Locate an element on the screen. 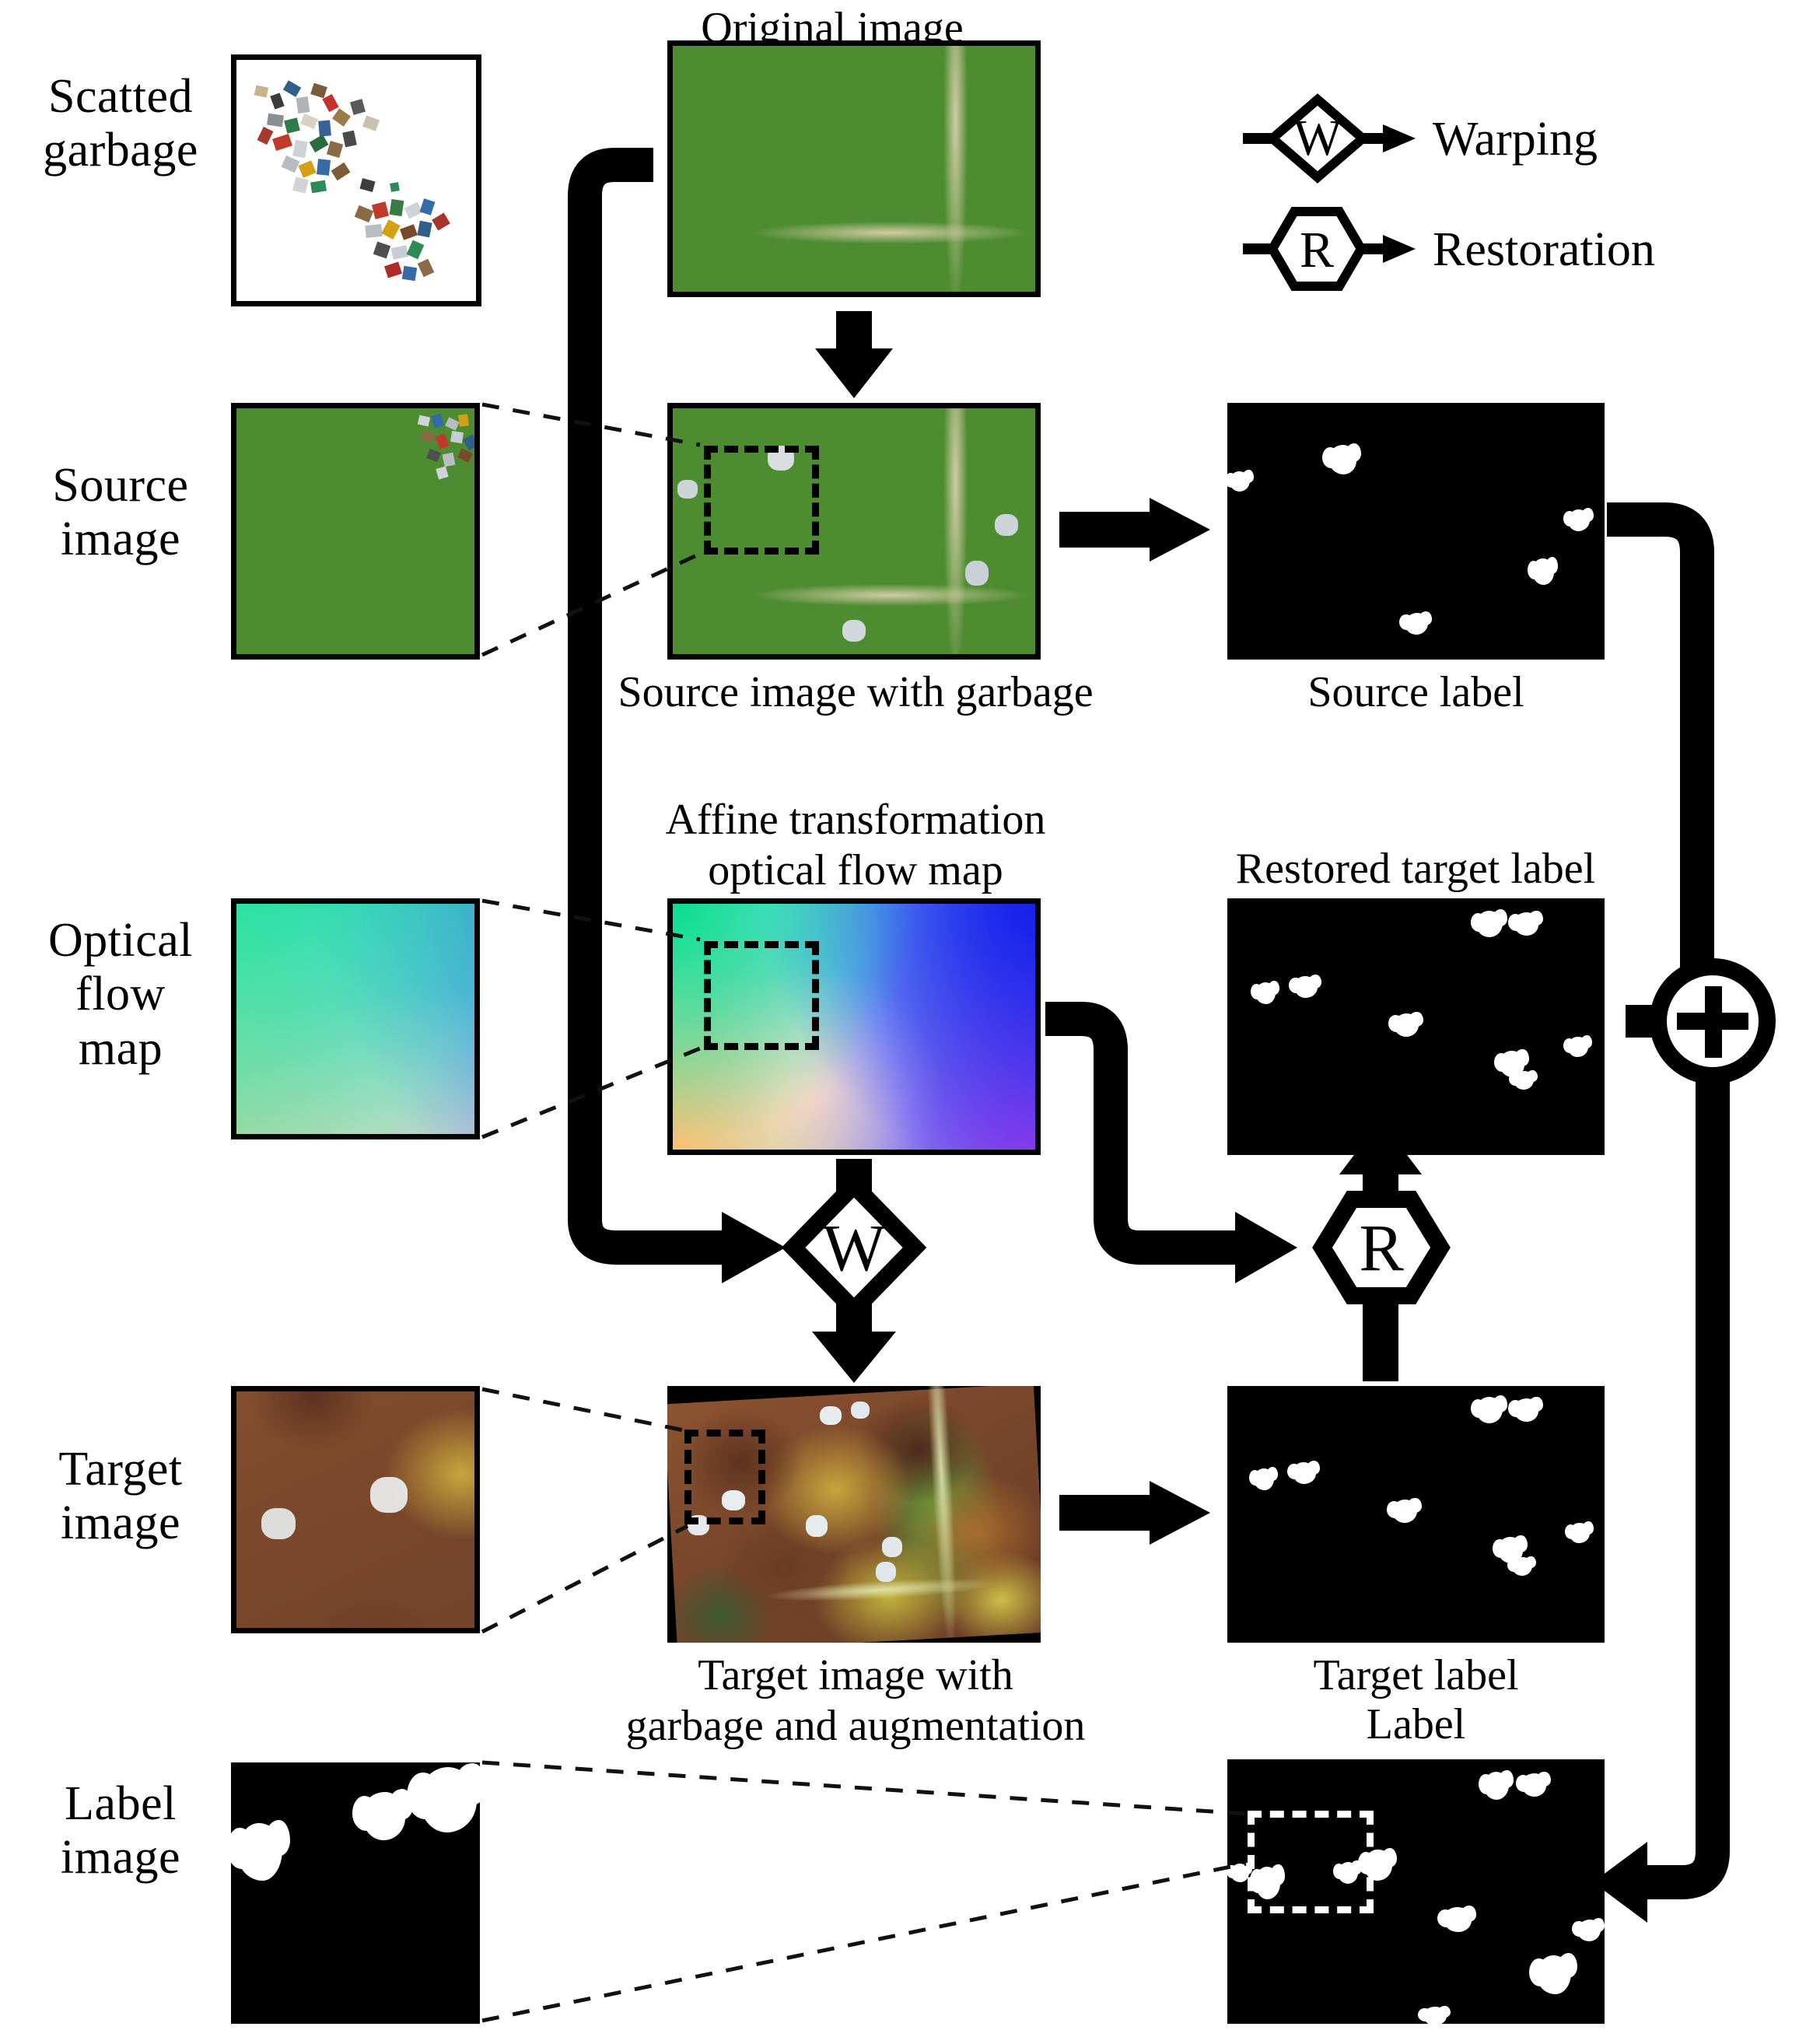  restoration-operator-symbol: R is located at coordinates (1381, 1248).